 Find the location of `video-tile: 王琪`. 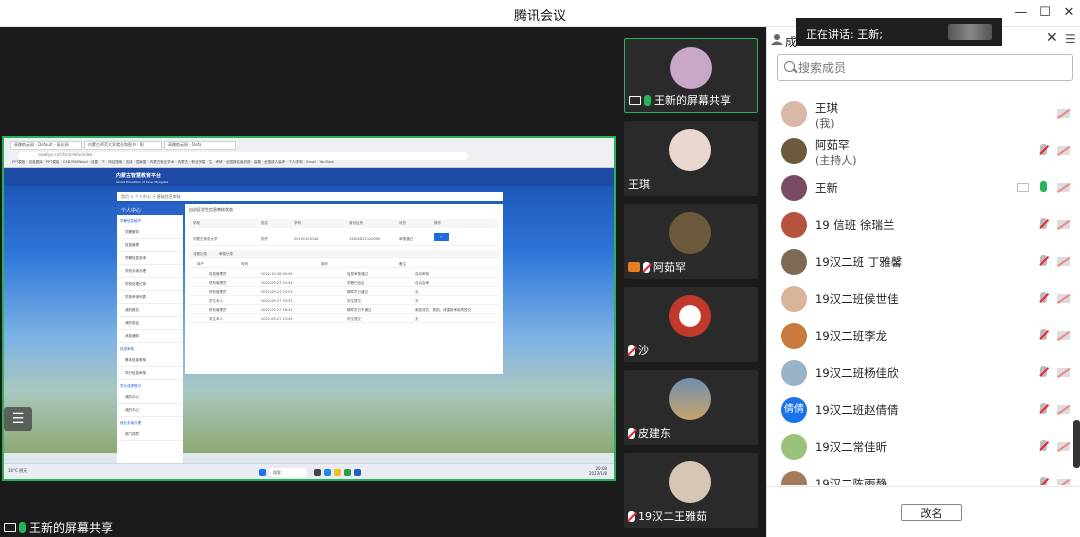

video-tile: 王琪 is located at coordinates (691, 158).